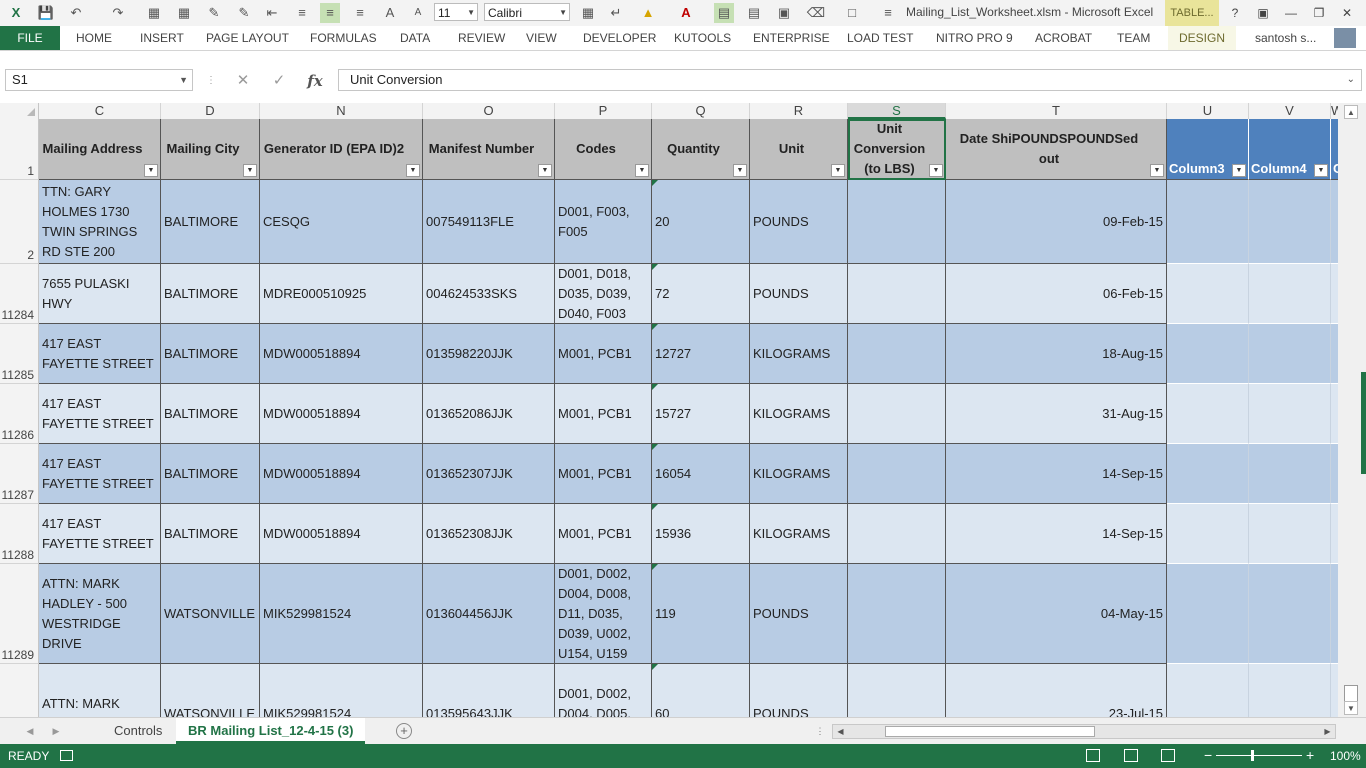  What do you see at coordinates (1363, 423) in the screenshot?
I see `side-panel-handle` at bounding box center [1363, 423].